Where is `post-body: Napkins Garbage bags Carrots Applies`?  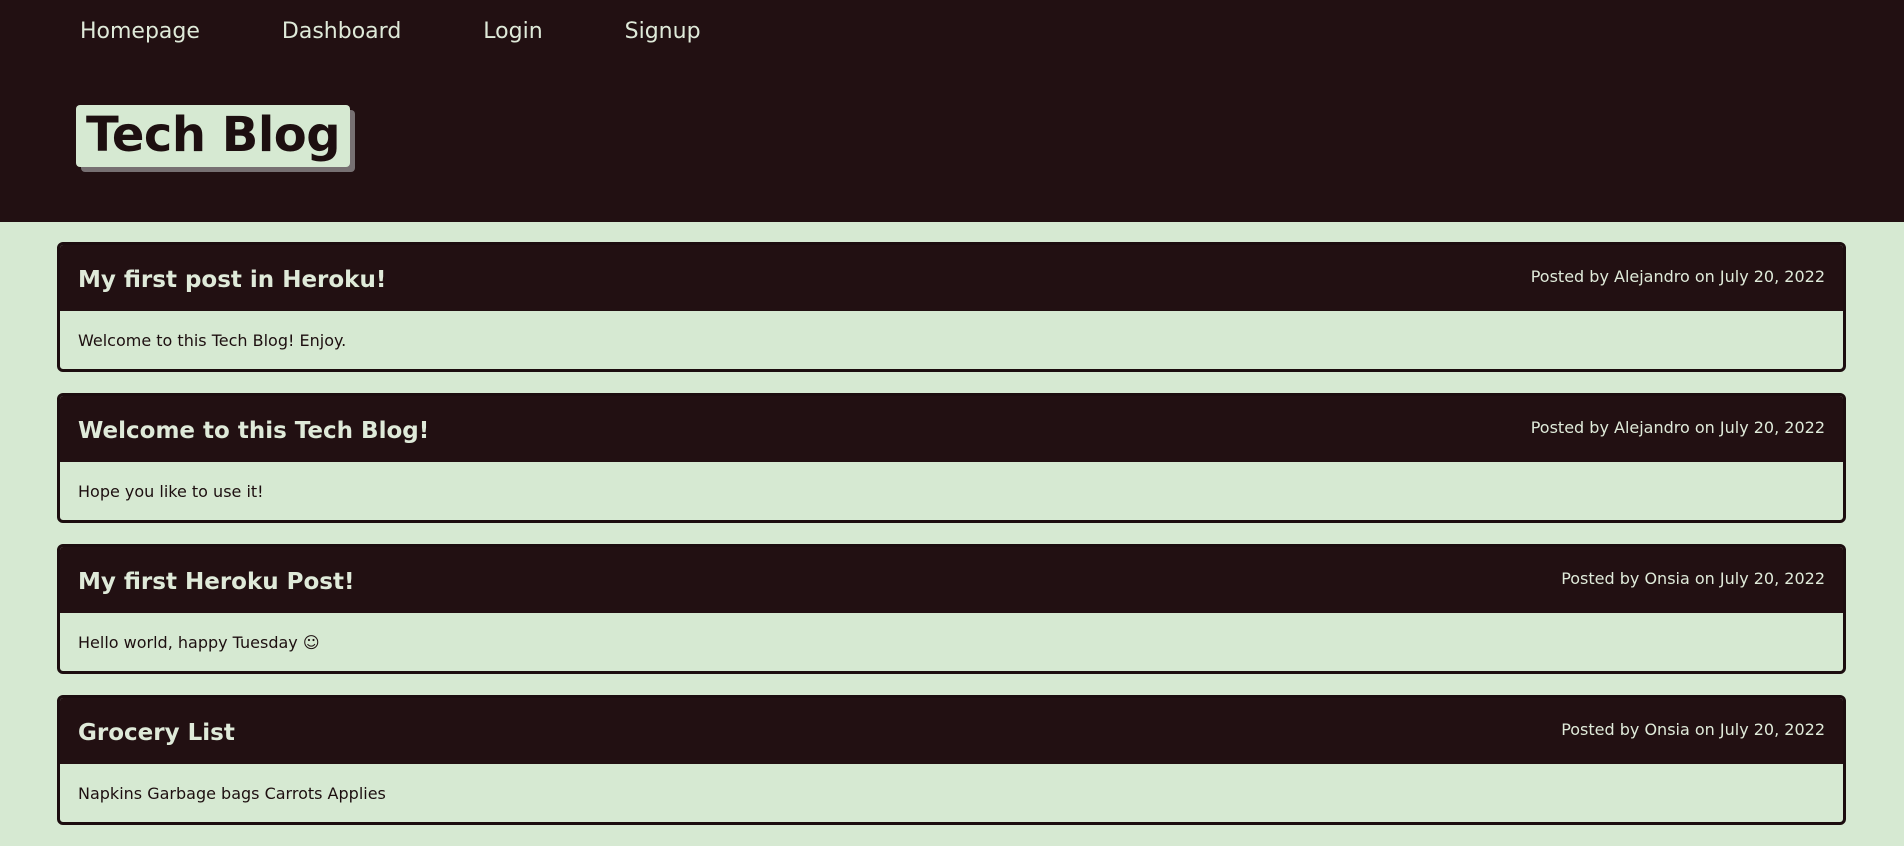
post-body: Napkins Garbage bags Carrots Applies is located at coordinates (232, 793).